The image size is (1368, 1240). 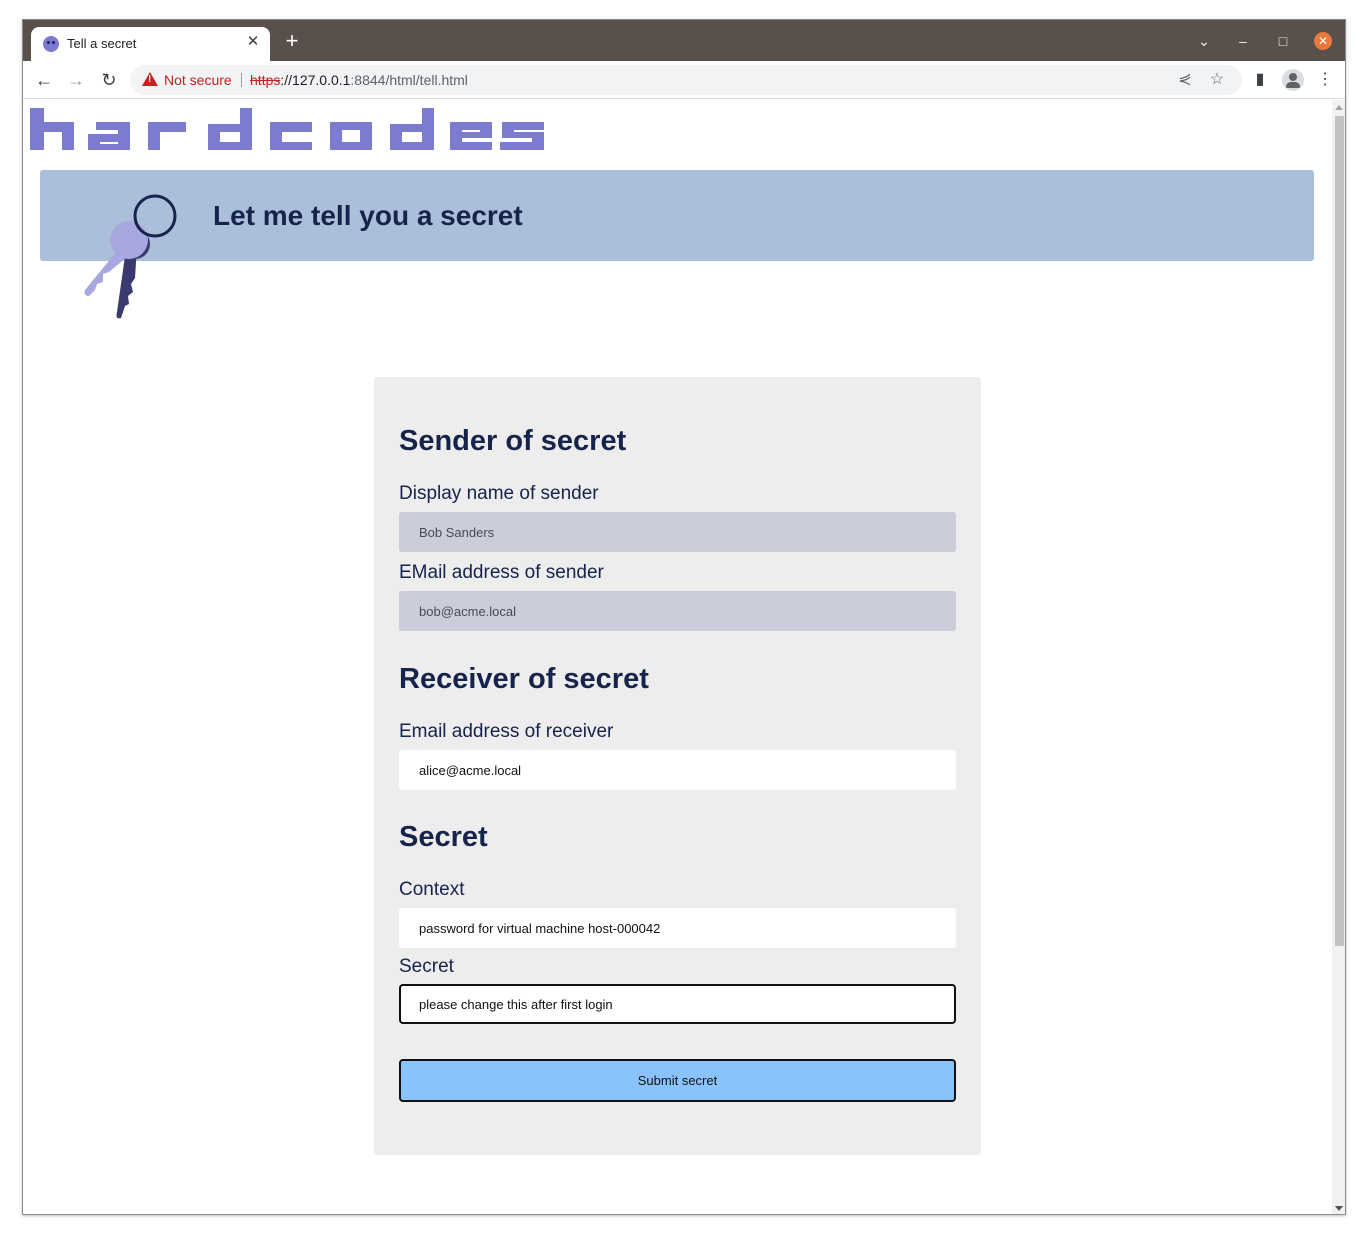 I want to click on sender-email-field, so click(x=677, y=611).